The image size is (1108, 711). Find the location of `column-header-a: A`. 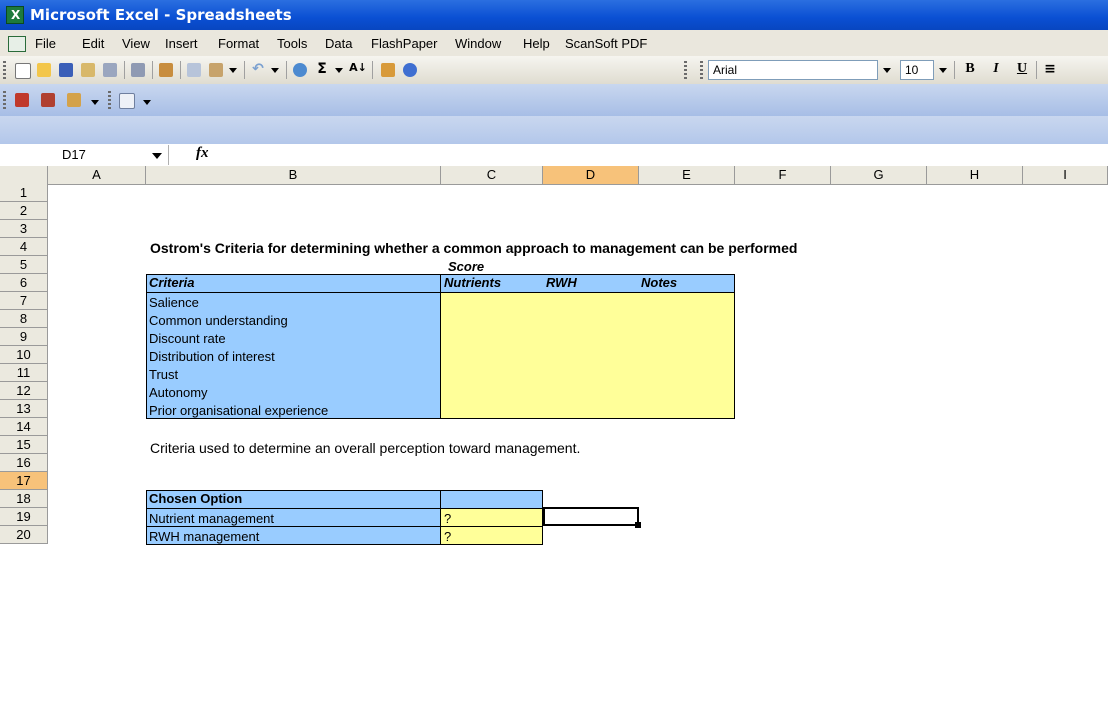

column-header-a: A is located at coordinates (97, 175).